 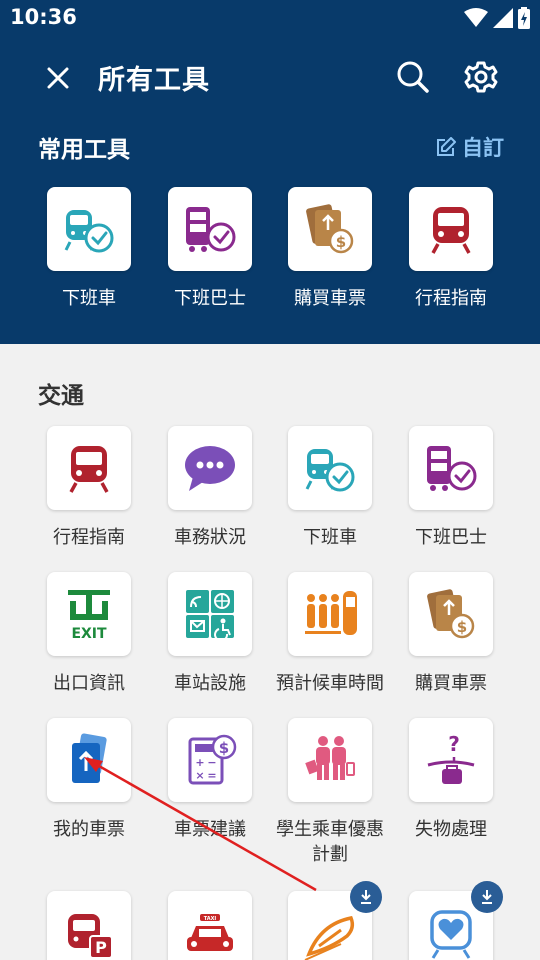 I want to click on customize-button: 自訂, so click(x=470, y=147).